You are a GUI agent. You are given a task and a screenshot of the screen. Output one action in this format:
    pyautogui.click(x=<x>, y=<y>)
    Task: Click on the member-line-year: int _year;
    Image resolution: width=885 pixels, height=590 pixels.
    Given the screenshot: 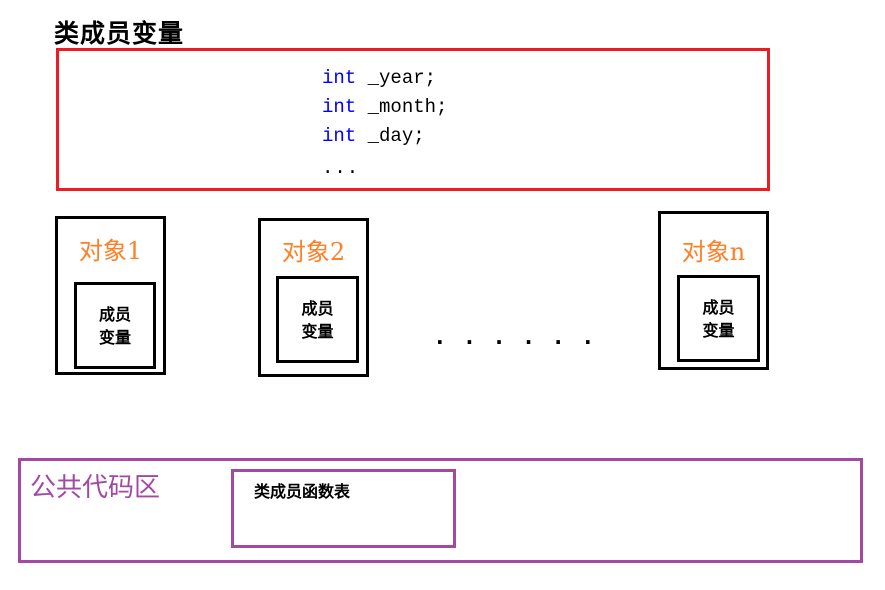 What is the action you would take?
    pyautogui.click(x=384, y=78)
    